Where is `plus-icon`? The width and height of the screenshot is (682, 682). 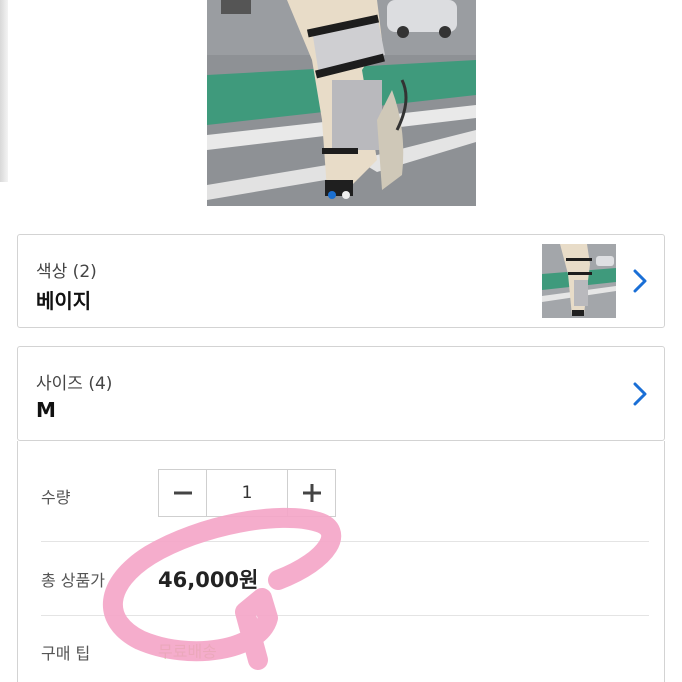
plus-icon is located at coordinates (311, 493).